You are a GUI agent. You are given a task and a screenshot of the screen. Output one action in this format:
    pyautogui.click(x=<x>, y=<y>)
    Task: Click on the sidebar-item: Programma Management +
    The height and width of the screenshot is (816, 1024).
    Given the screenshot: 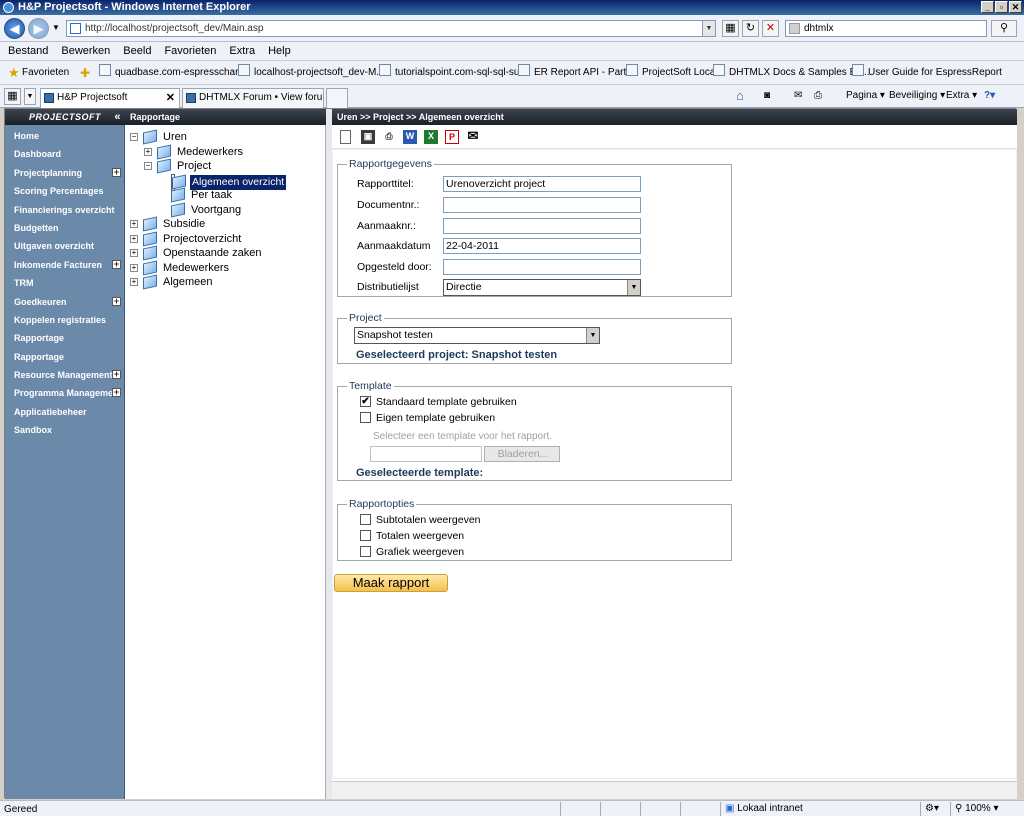 What is the action you would take?
    pyautogui.click(x=65, y=393)
    